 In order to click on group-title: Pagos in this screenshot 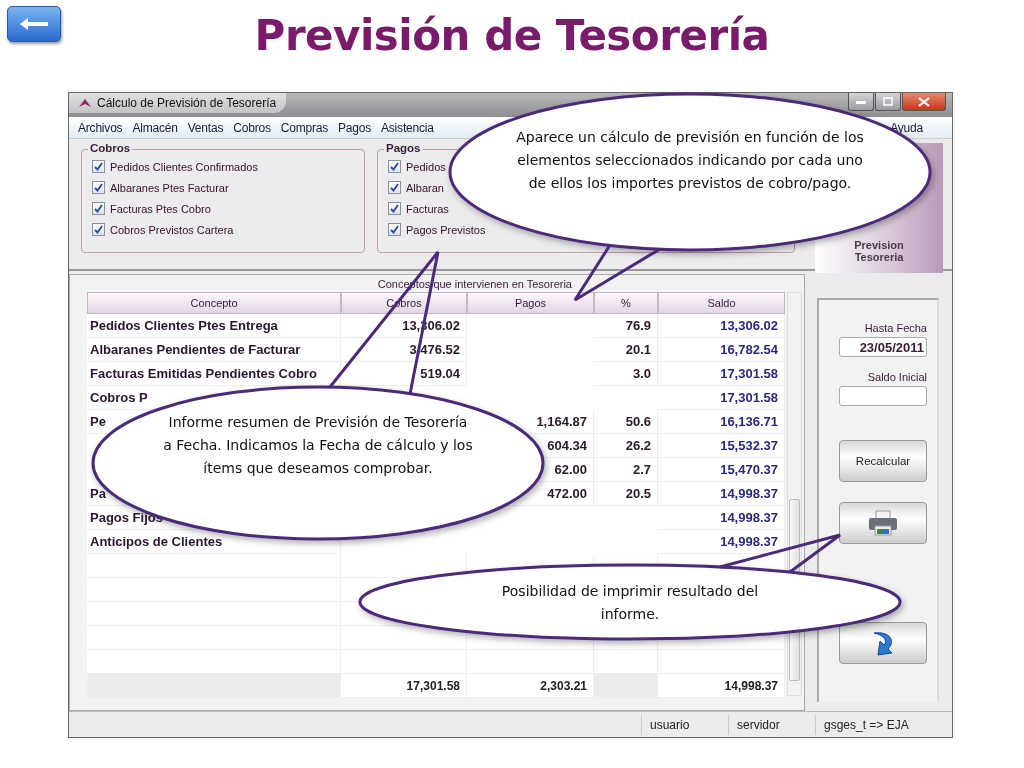, I will do `click(403, 148)`.